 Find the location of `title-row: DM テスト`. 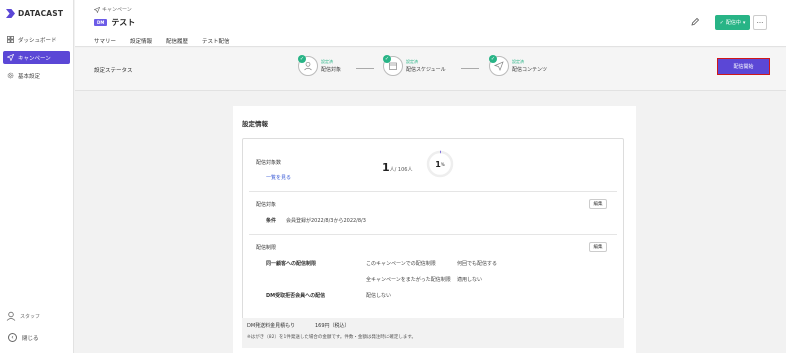

title-row: DM テスト is located at coordinates (114, 22).